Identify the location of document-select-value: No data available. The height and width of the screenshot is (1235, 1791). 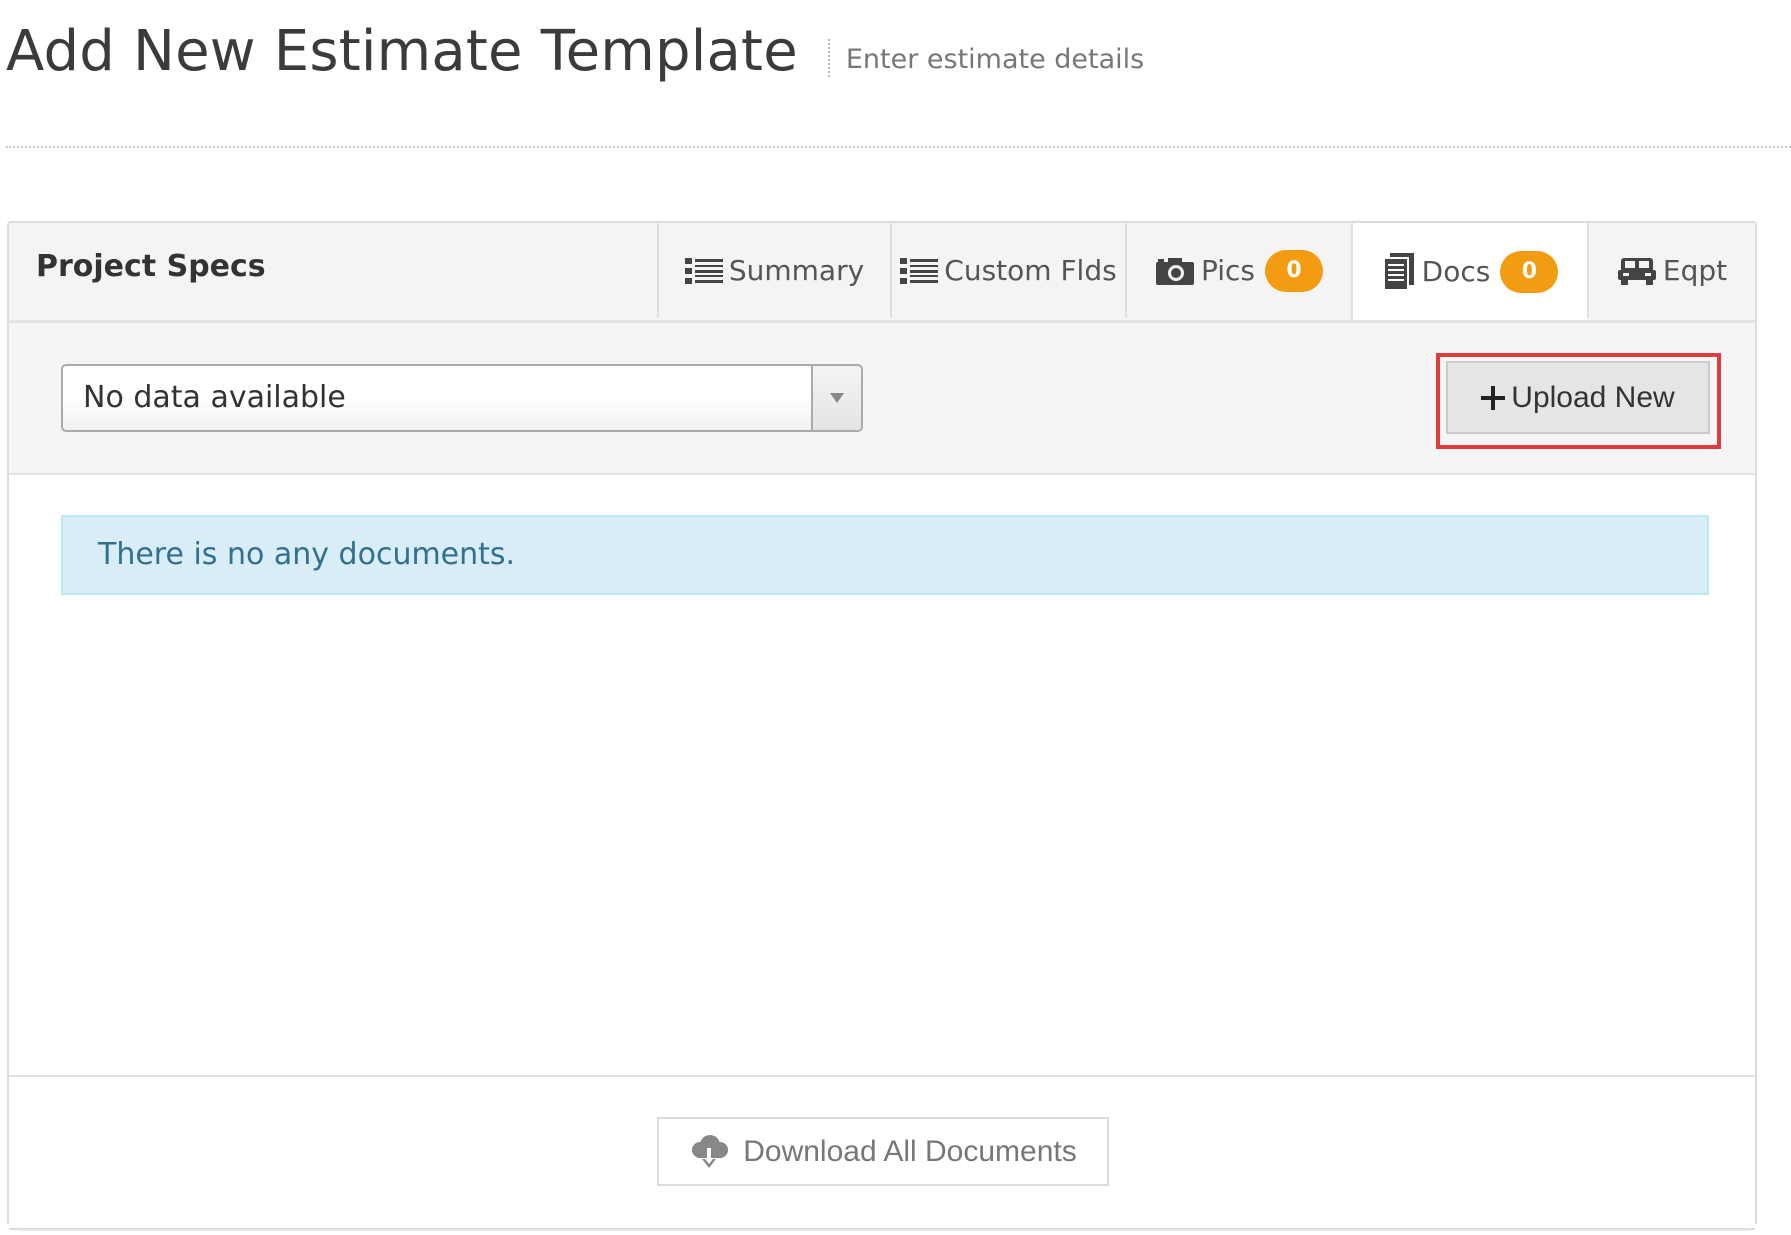
(214, 397).